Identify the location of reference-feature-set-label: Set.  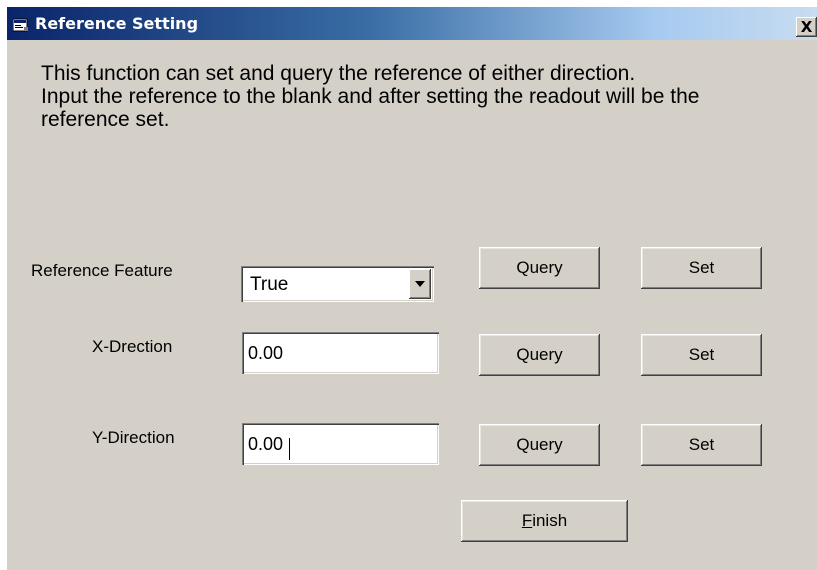
(701, 267).